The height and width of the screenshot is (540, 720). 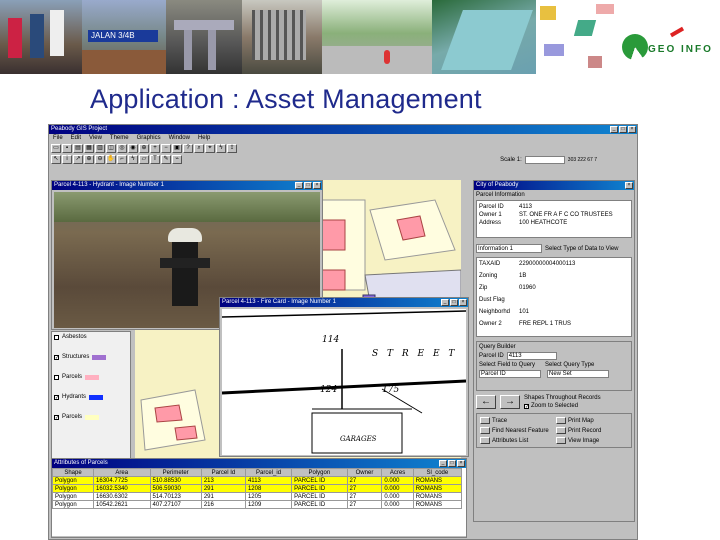 What do you see at coordinates (89, 159) in the screenshot?
I see `zoom-tool-icon: ⊕` at bounding box center [89, 159].